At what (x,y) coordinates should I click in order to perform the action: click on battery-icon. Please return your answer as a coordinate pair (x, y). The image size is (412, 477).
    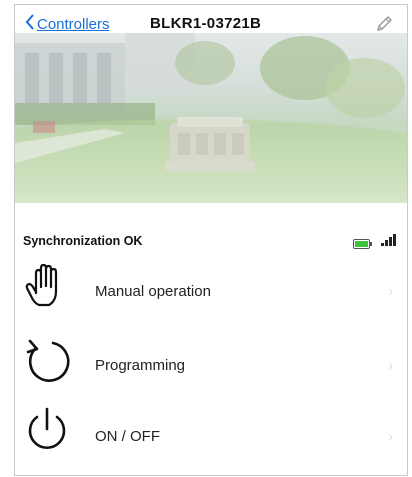
    Looking at the image, I should click on (363, 245).